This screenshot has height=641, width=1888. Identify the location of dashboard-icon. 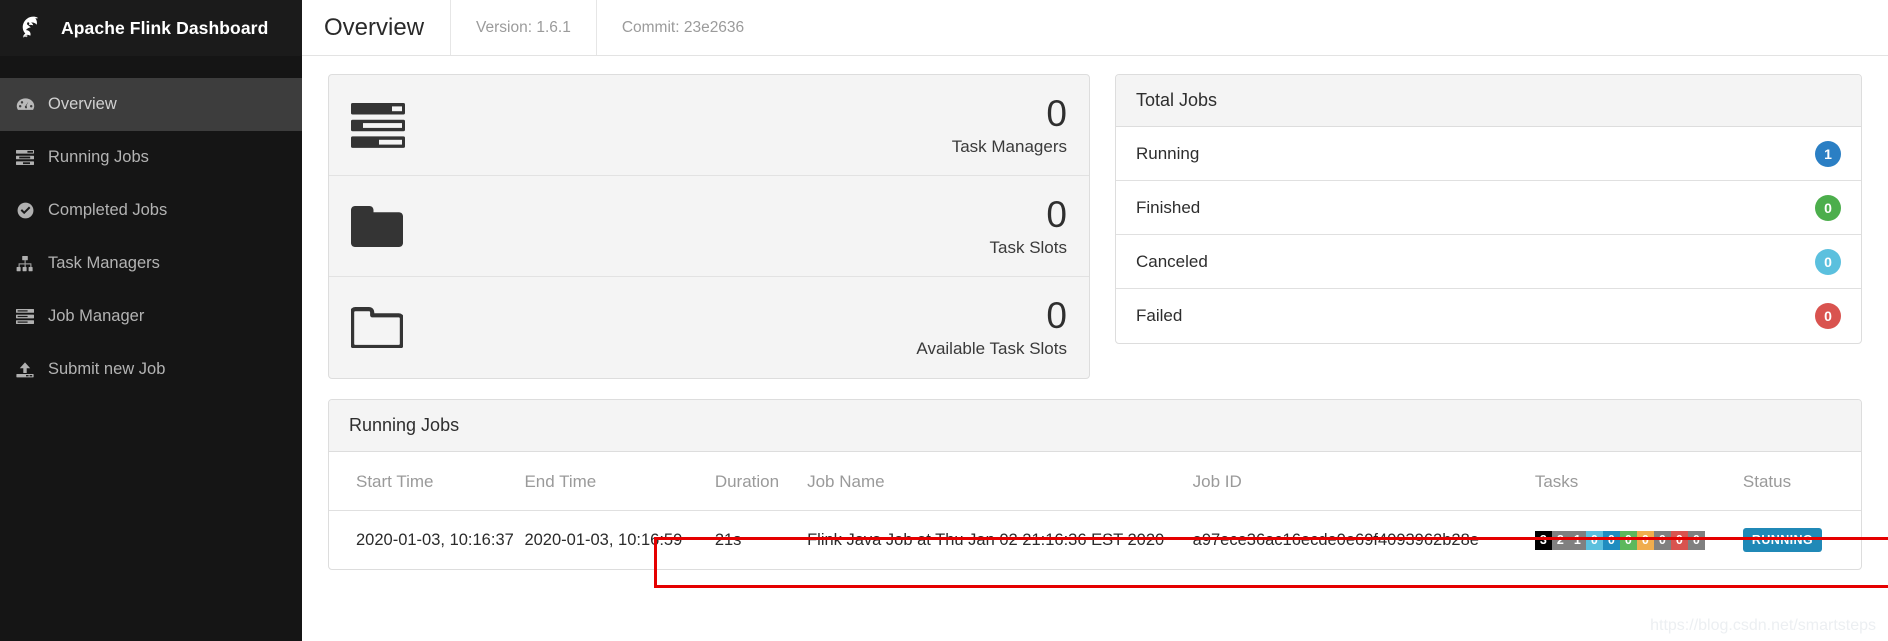
(25, 104).